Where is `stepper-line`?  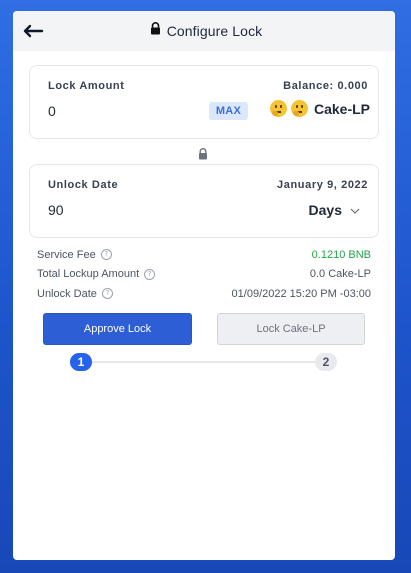
stepper-line is located at coordinates (203, 362).